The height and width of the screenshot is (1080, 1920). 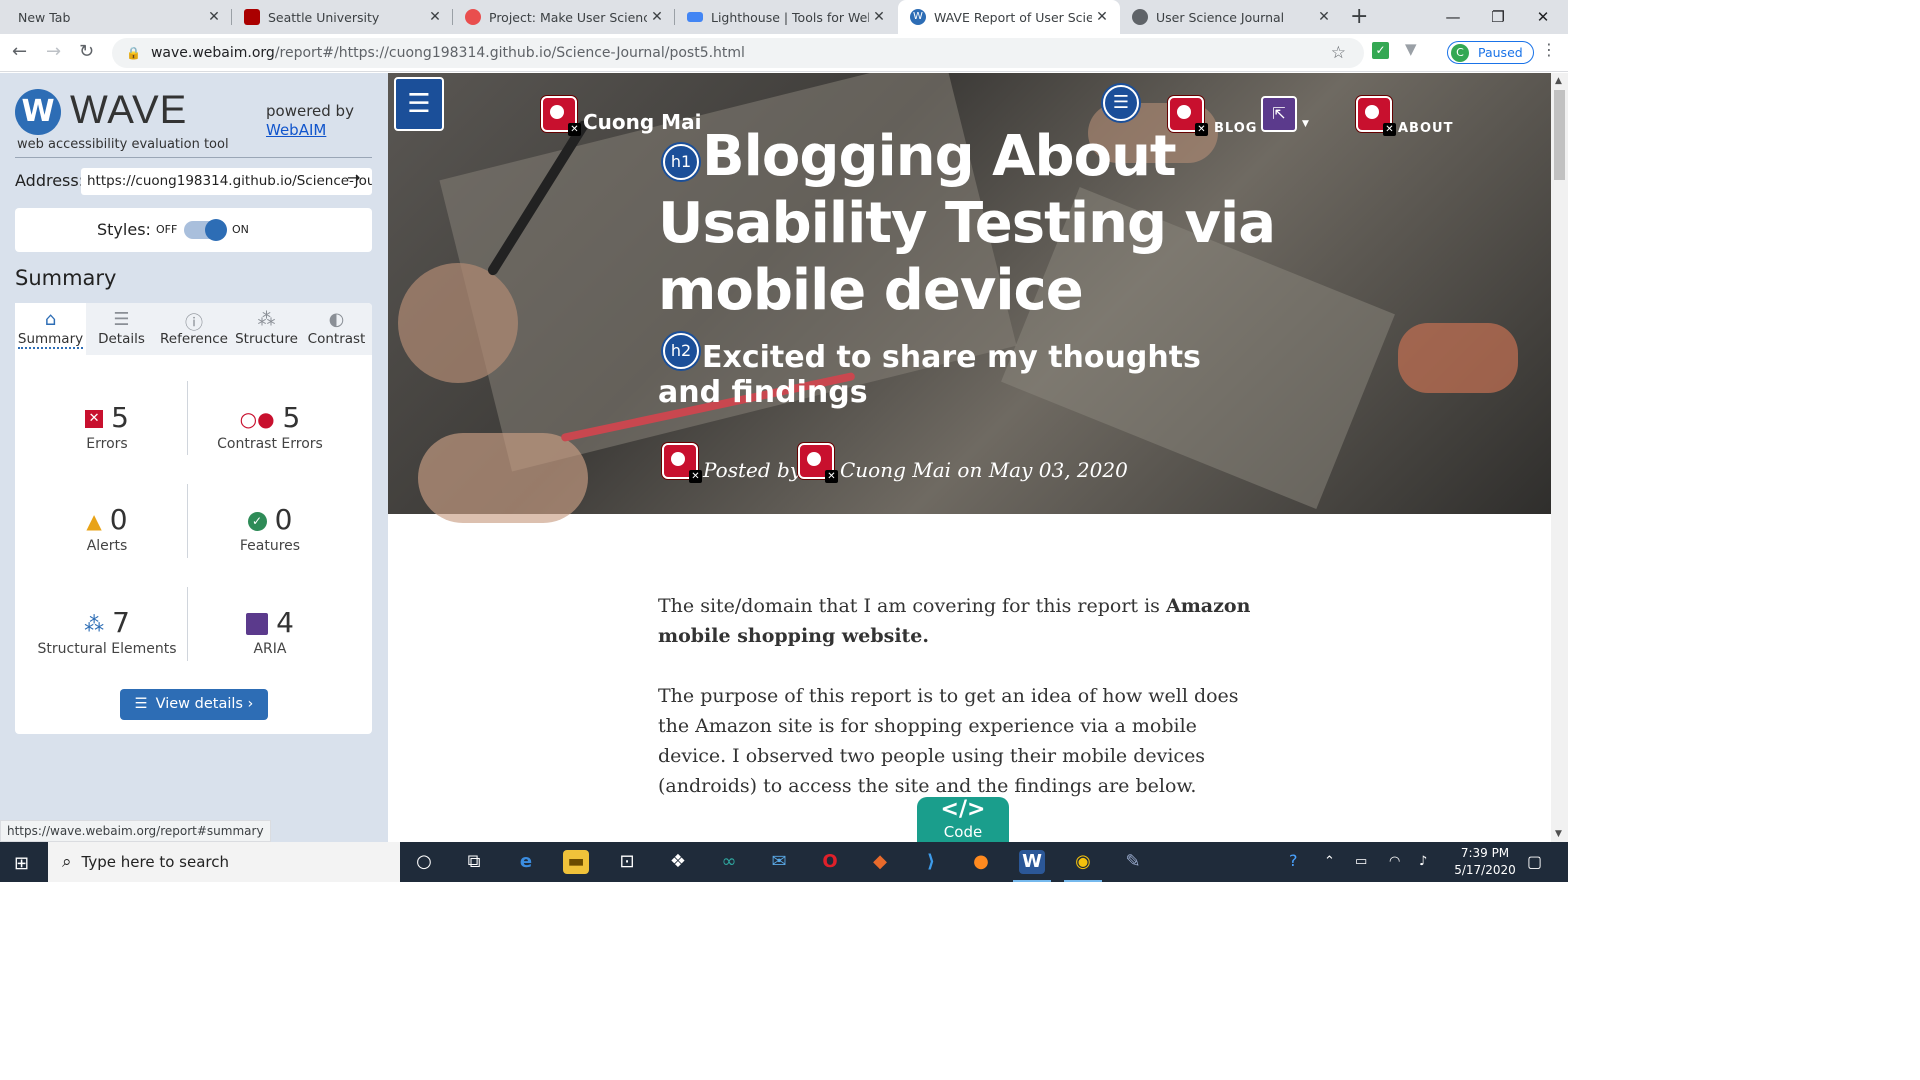 I want to click on vscode-icon: ⟩, so click(x=931, y=862).